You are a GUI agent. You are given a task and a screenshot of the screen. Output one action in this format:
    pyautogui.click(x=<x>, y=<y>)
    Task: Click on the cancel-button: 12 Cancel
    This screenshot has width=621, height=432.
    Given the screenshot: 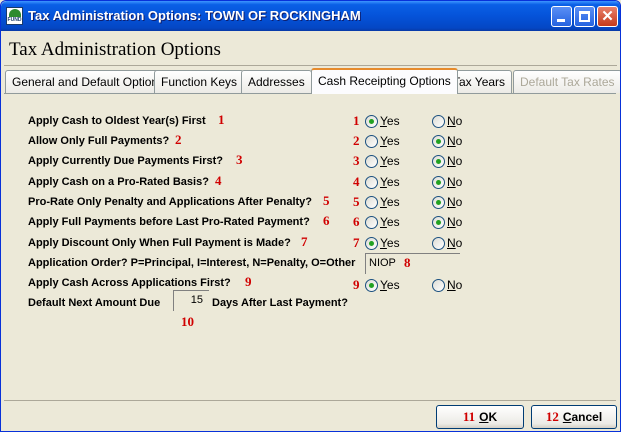 What is the action you would take?
    pyautogui.click(x=574, y=417)
    